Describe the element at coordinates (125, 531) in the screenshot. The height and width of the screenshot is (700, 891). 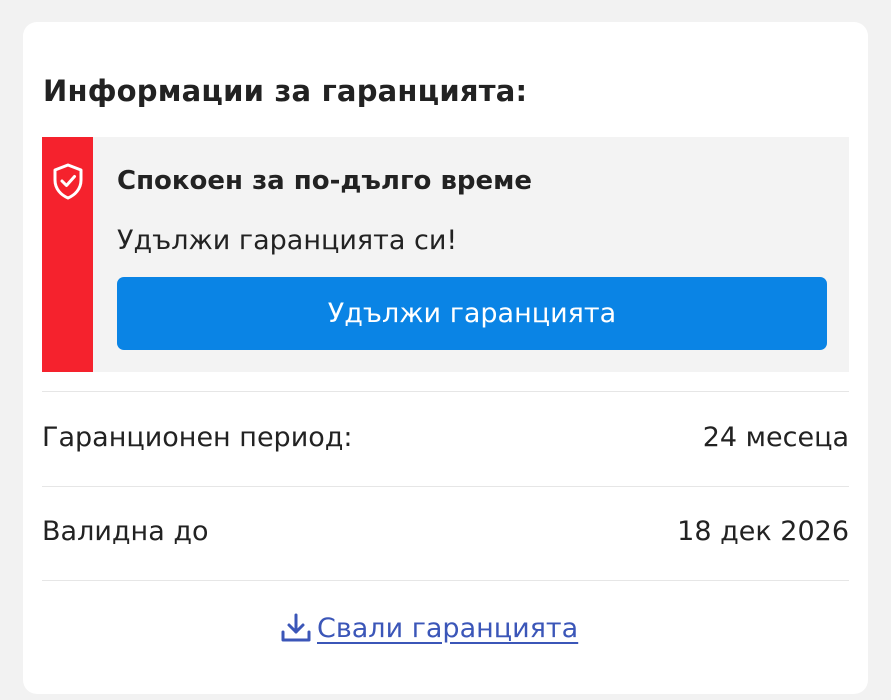
I see `valid-until-label: Валидна до` at that location.